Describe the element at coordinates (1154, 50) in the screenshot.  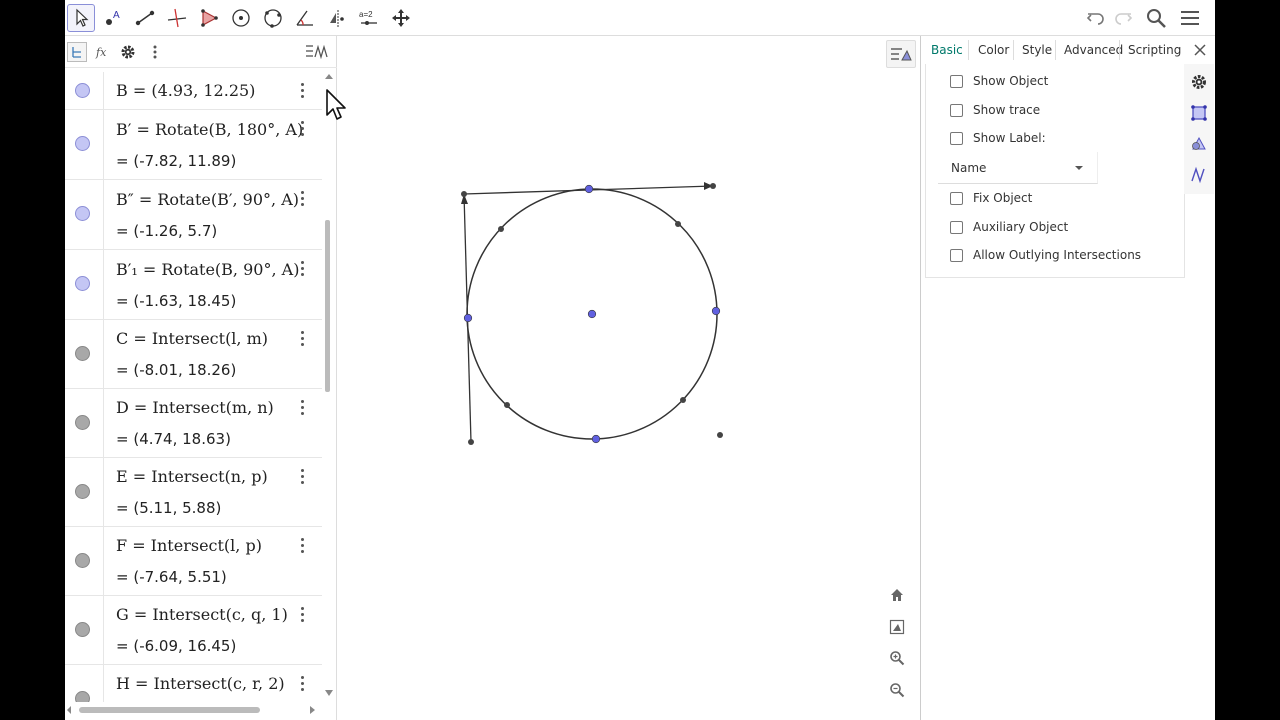
I see `tab-scripting: Scripting` at that location.